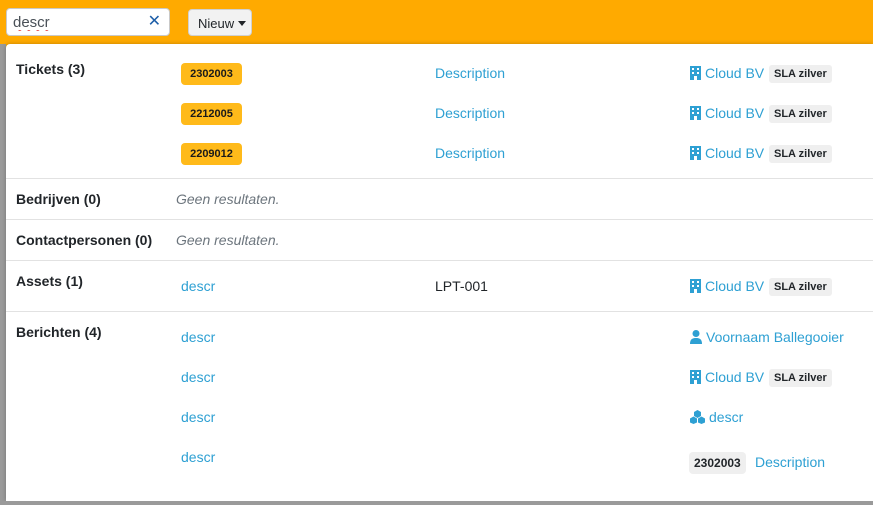 The height and width of the screenshot is (505, 873). What do you see at coordinates (242, 23) in the screenshot?
I see `caret-down-icon` at bounding box center [242, 23].